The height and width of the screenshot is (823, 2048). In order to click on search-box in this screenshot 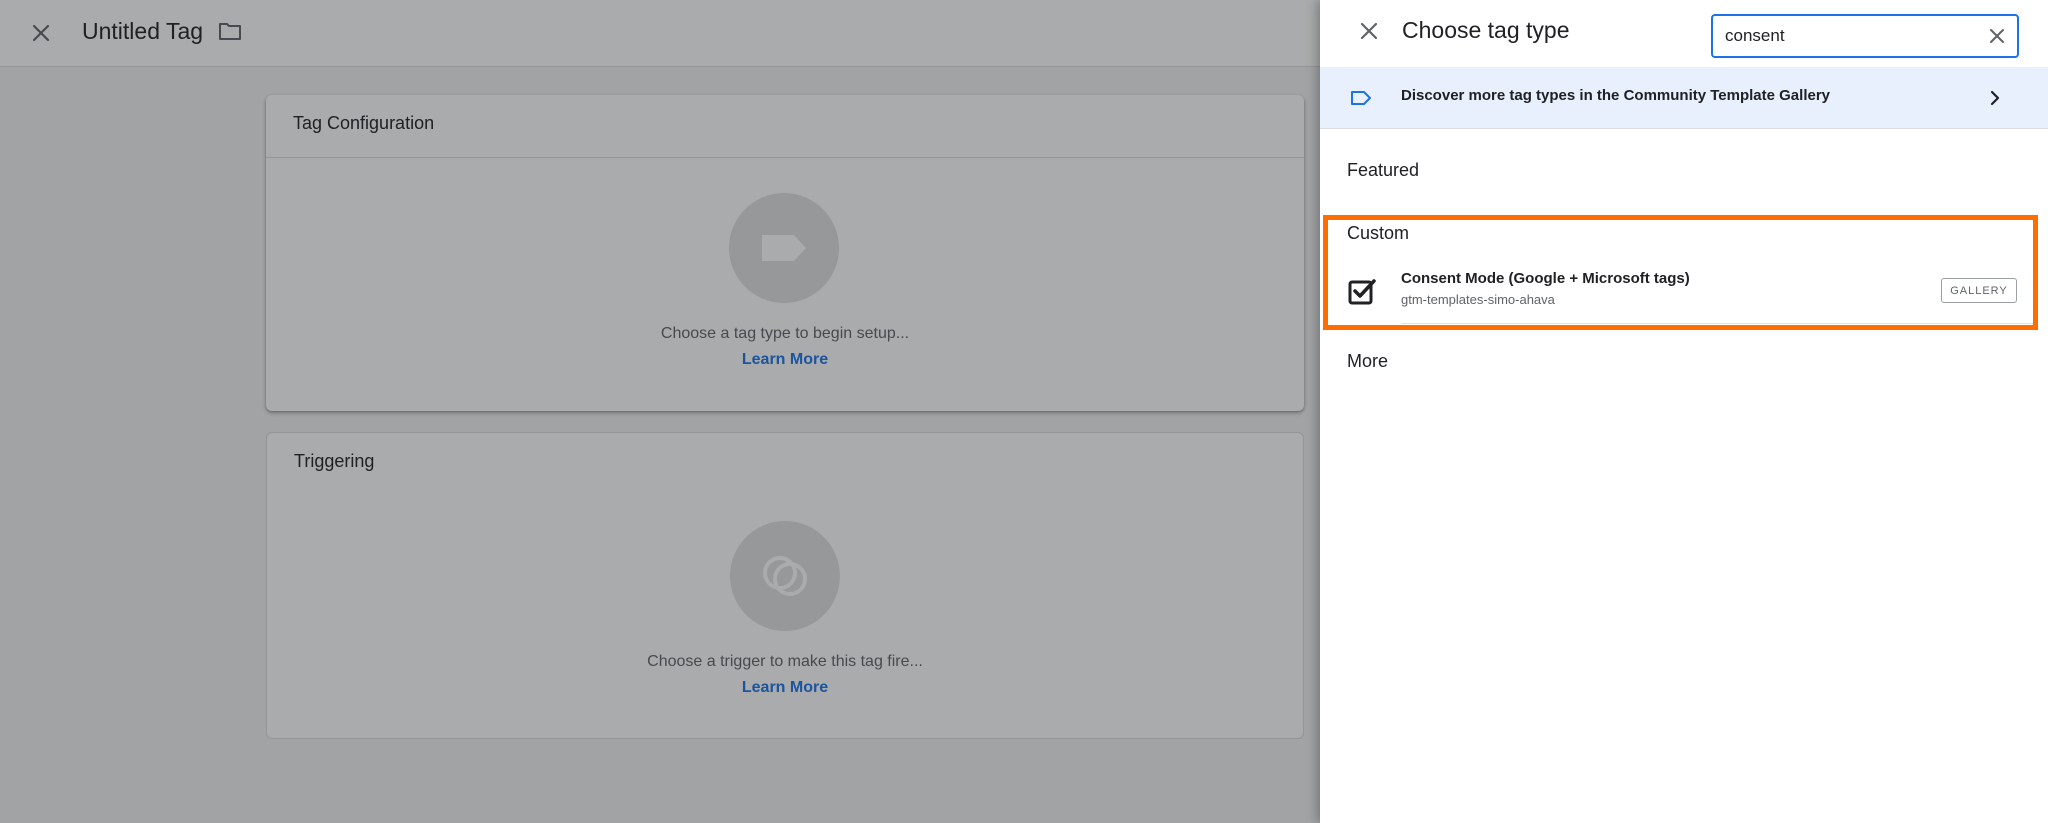, I will do `click(1865, 36)`.